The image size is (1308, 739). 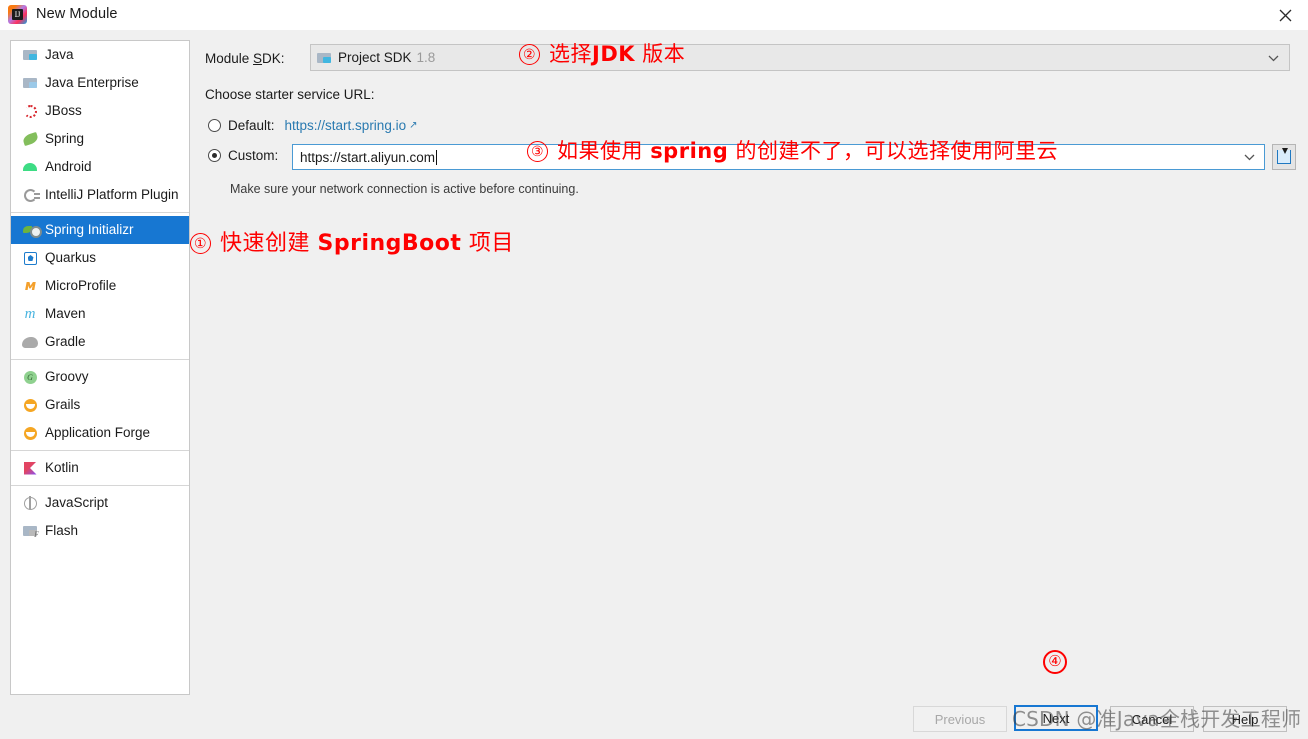 What do you see at coordinates (253, 155) in the screenshot?
I see `custom-radio-label: Custom:` at bounding box center [253, 155].